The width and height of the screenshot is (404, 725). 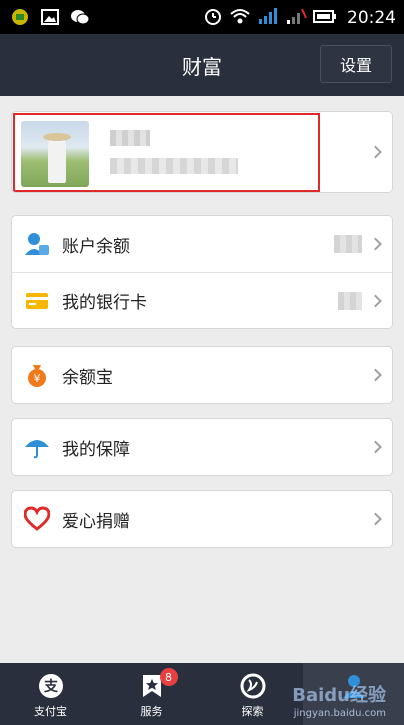 I want to click on card-count-redacted, so click(x=350, y=300).